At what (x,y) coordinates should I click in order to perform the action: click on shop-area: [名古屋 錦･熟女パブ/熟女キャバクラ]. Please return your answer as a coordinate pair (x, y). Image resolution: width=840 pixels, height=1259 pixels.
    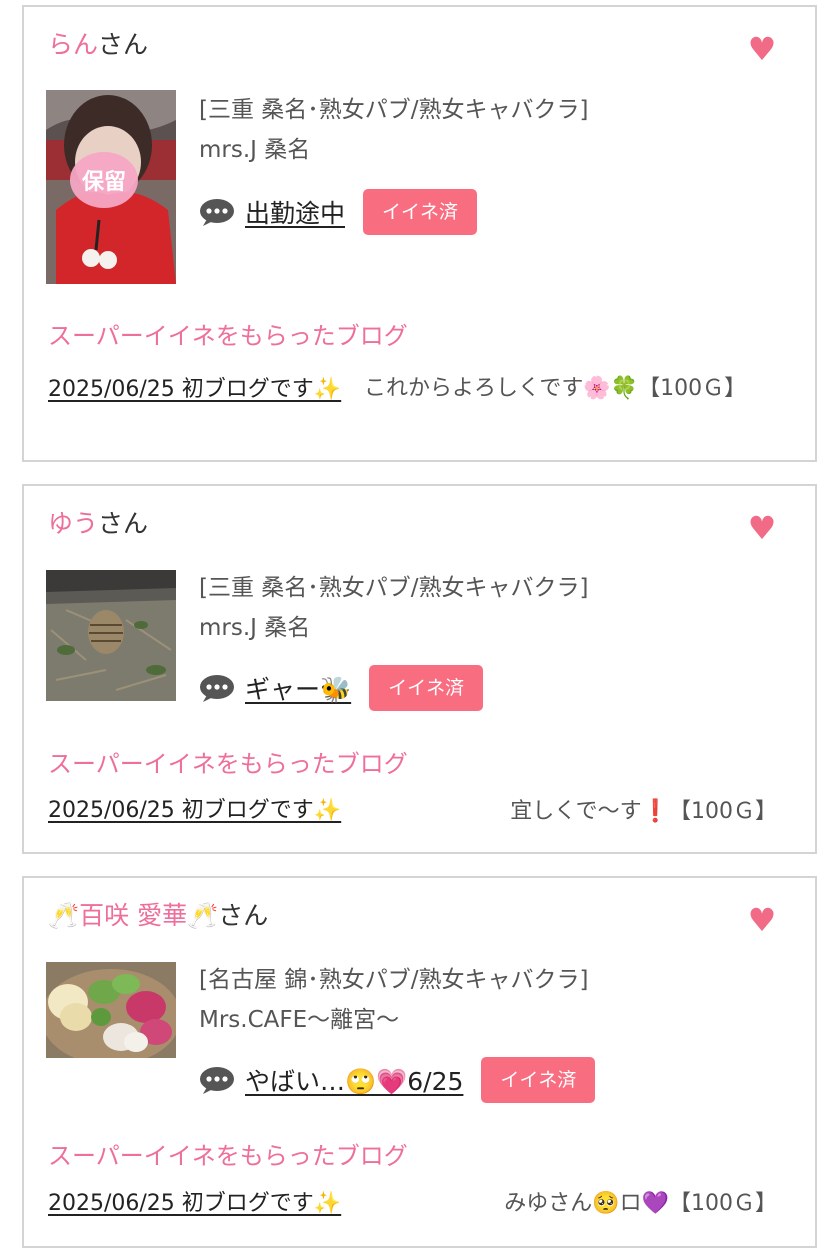
    Looking at the image, I should click on (394, 980).